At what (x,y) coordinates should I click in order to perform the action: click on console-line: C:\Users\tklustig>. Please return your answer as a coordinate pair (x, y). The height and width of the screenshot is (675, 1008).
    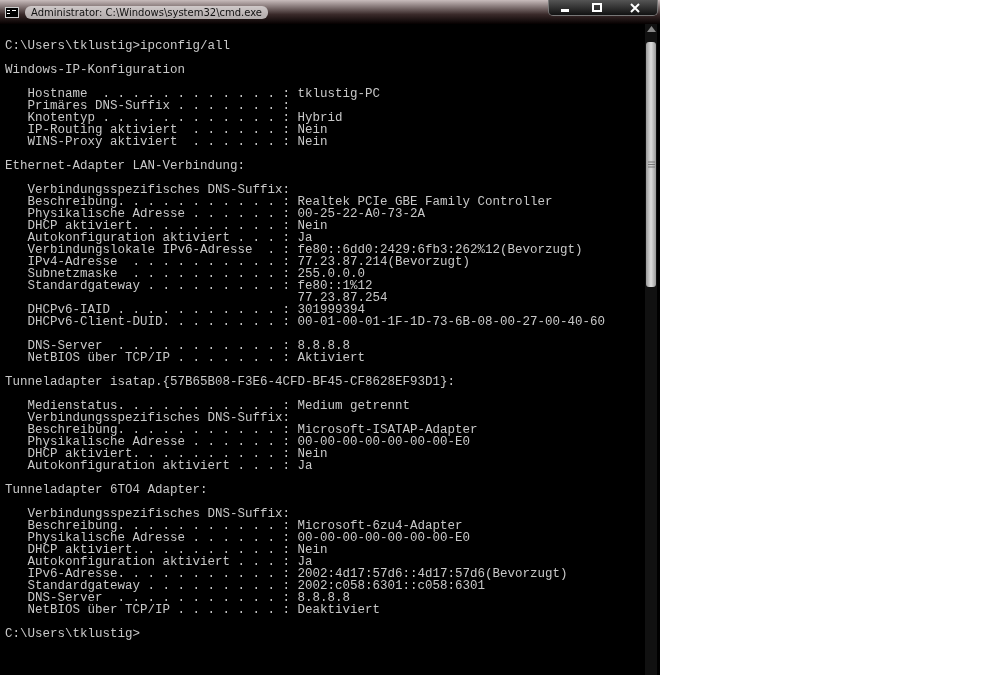
    Looking at the image, I should click on (73, 634).